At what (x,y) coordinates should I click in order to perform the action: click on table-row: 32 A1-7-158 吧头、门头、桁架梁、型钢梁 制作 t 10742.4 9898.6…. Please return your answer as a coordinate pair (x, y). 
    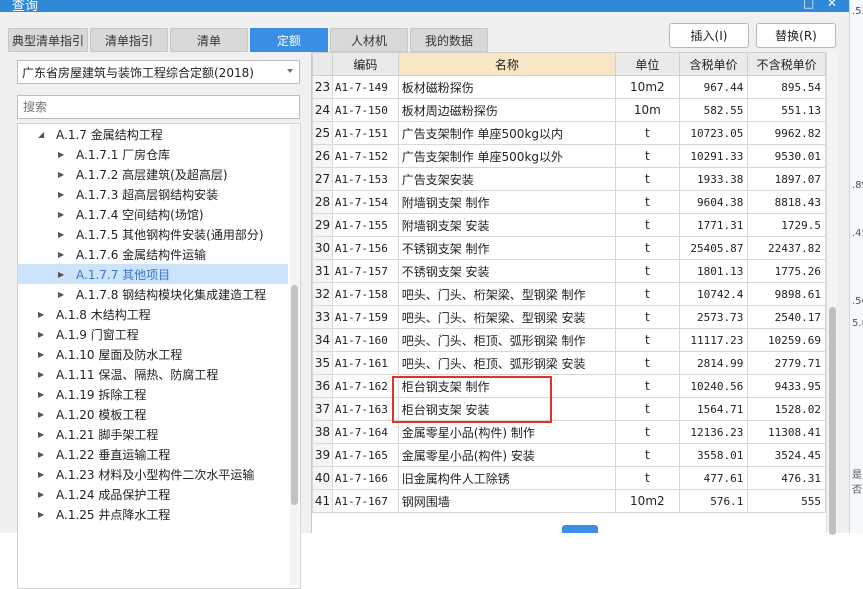
    Looking at the image, I should click on (569, 294).